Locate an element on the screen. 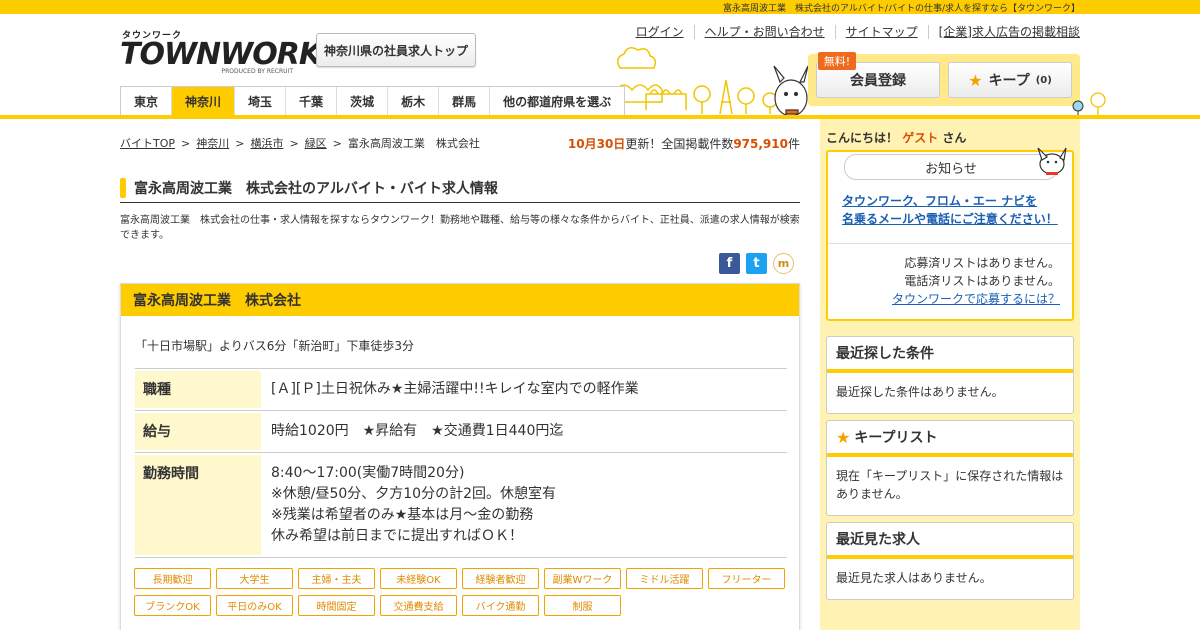 This screenshot has height=630, width=1200. social-share: f t m is located at coordinates (756, 263).